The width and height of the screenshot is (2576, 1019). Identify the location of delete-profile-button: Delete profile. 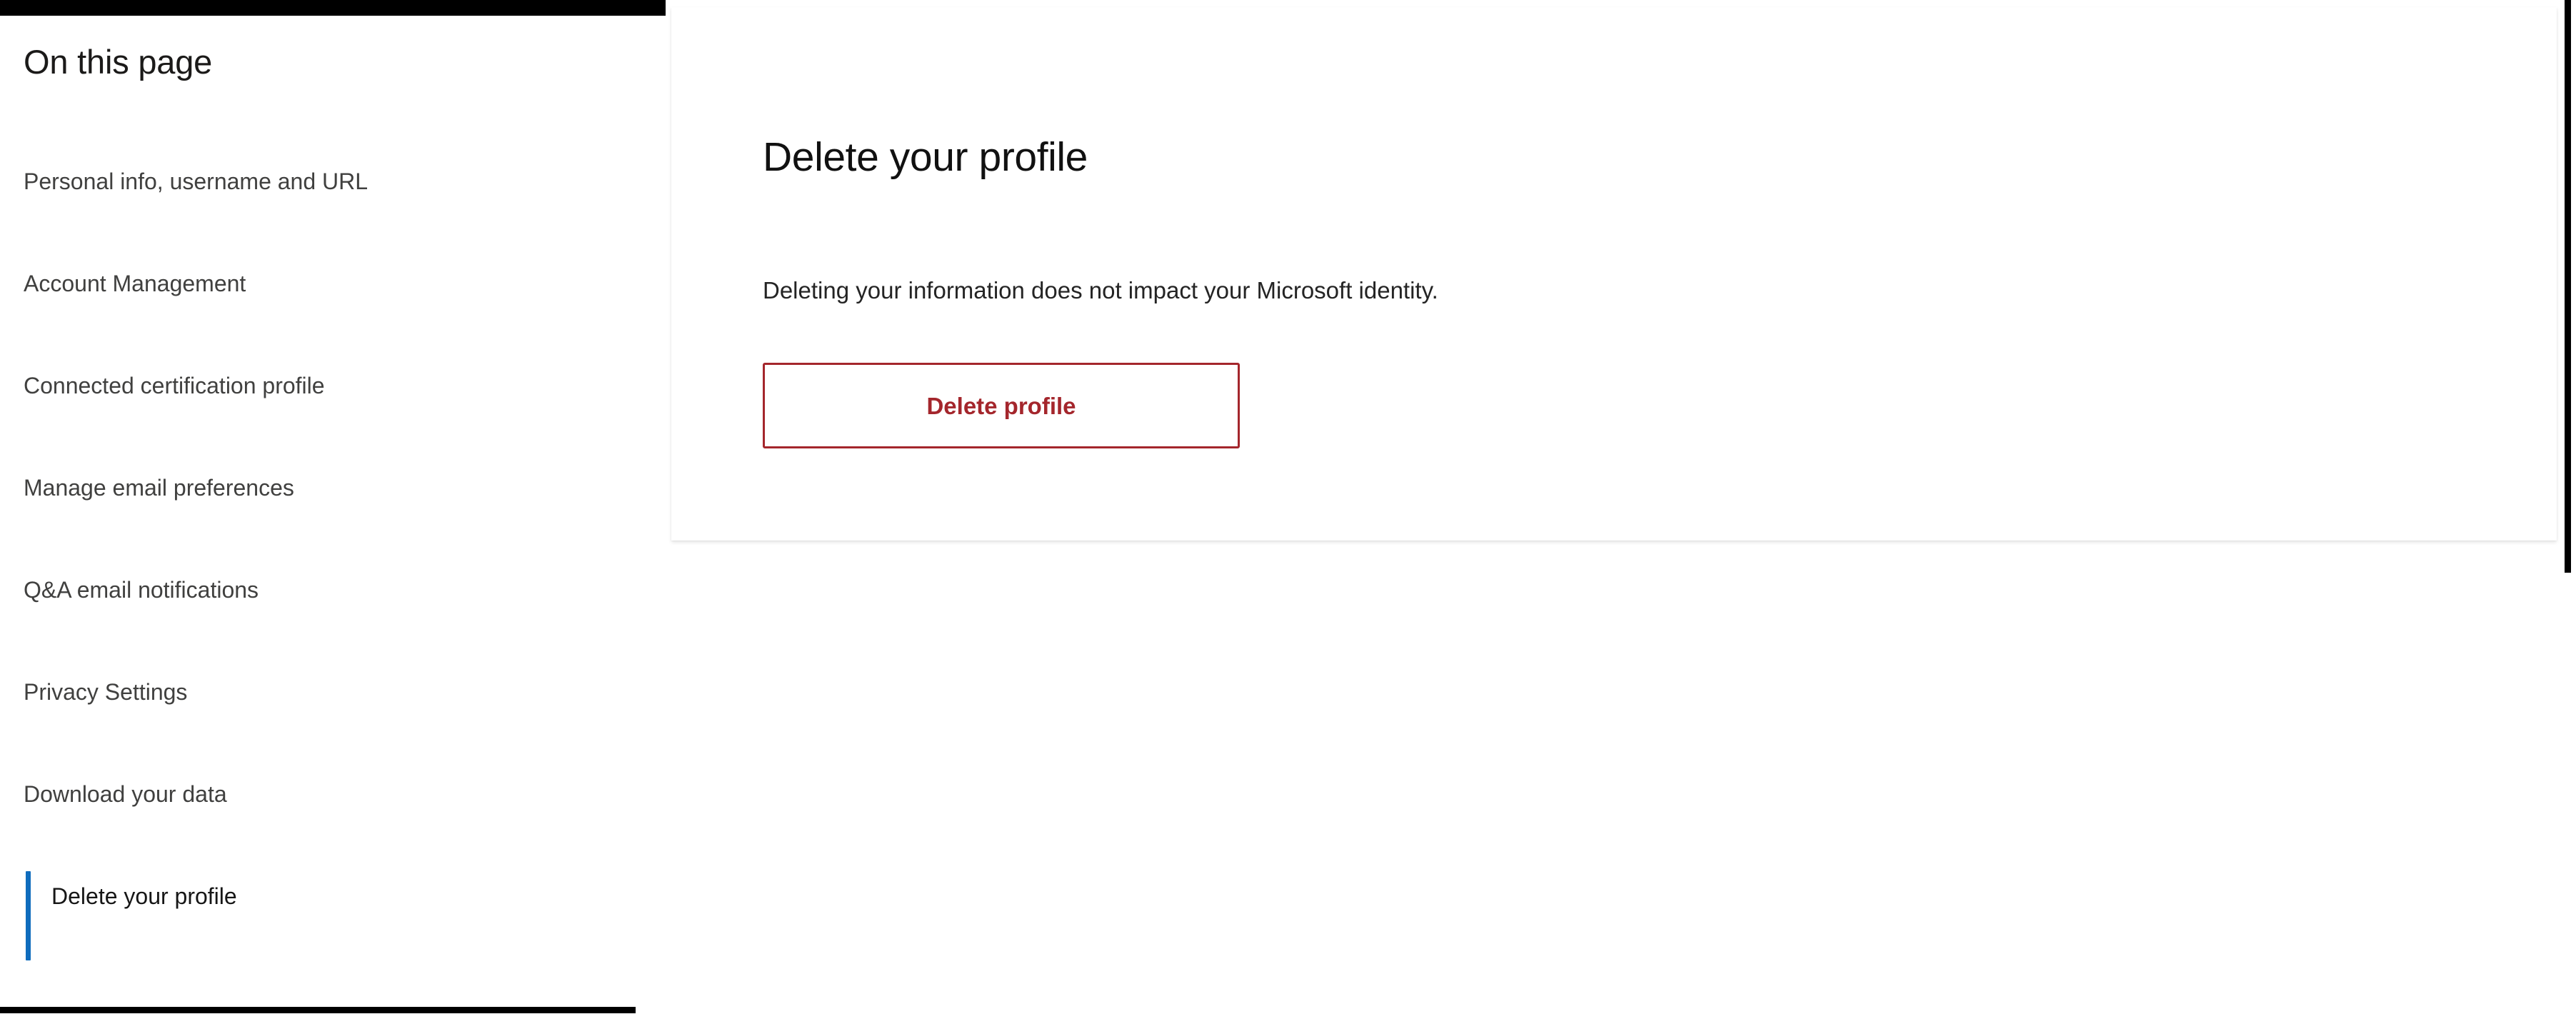
(1001, 405).